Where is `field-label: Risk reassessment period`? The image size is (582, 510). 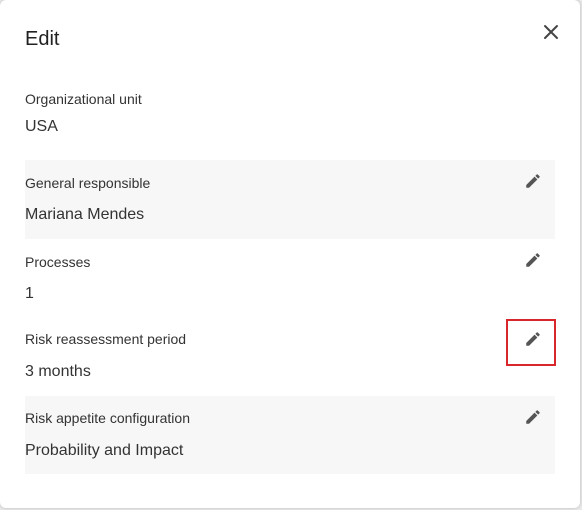 field-label: Risk reassessment period is located at coordinates (106, 339).